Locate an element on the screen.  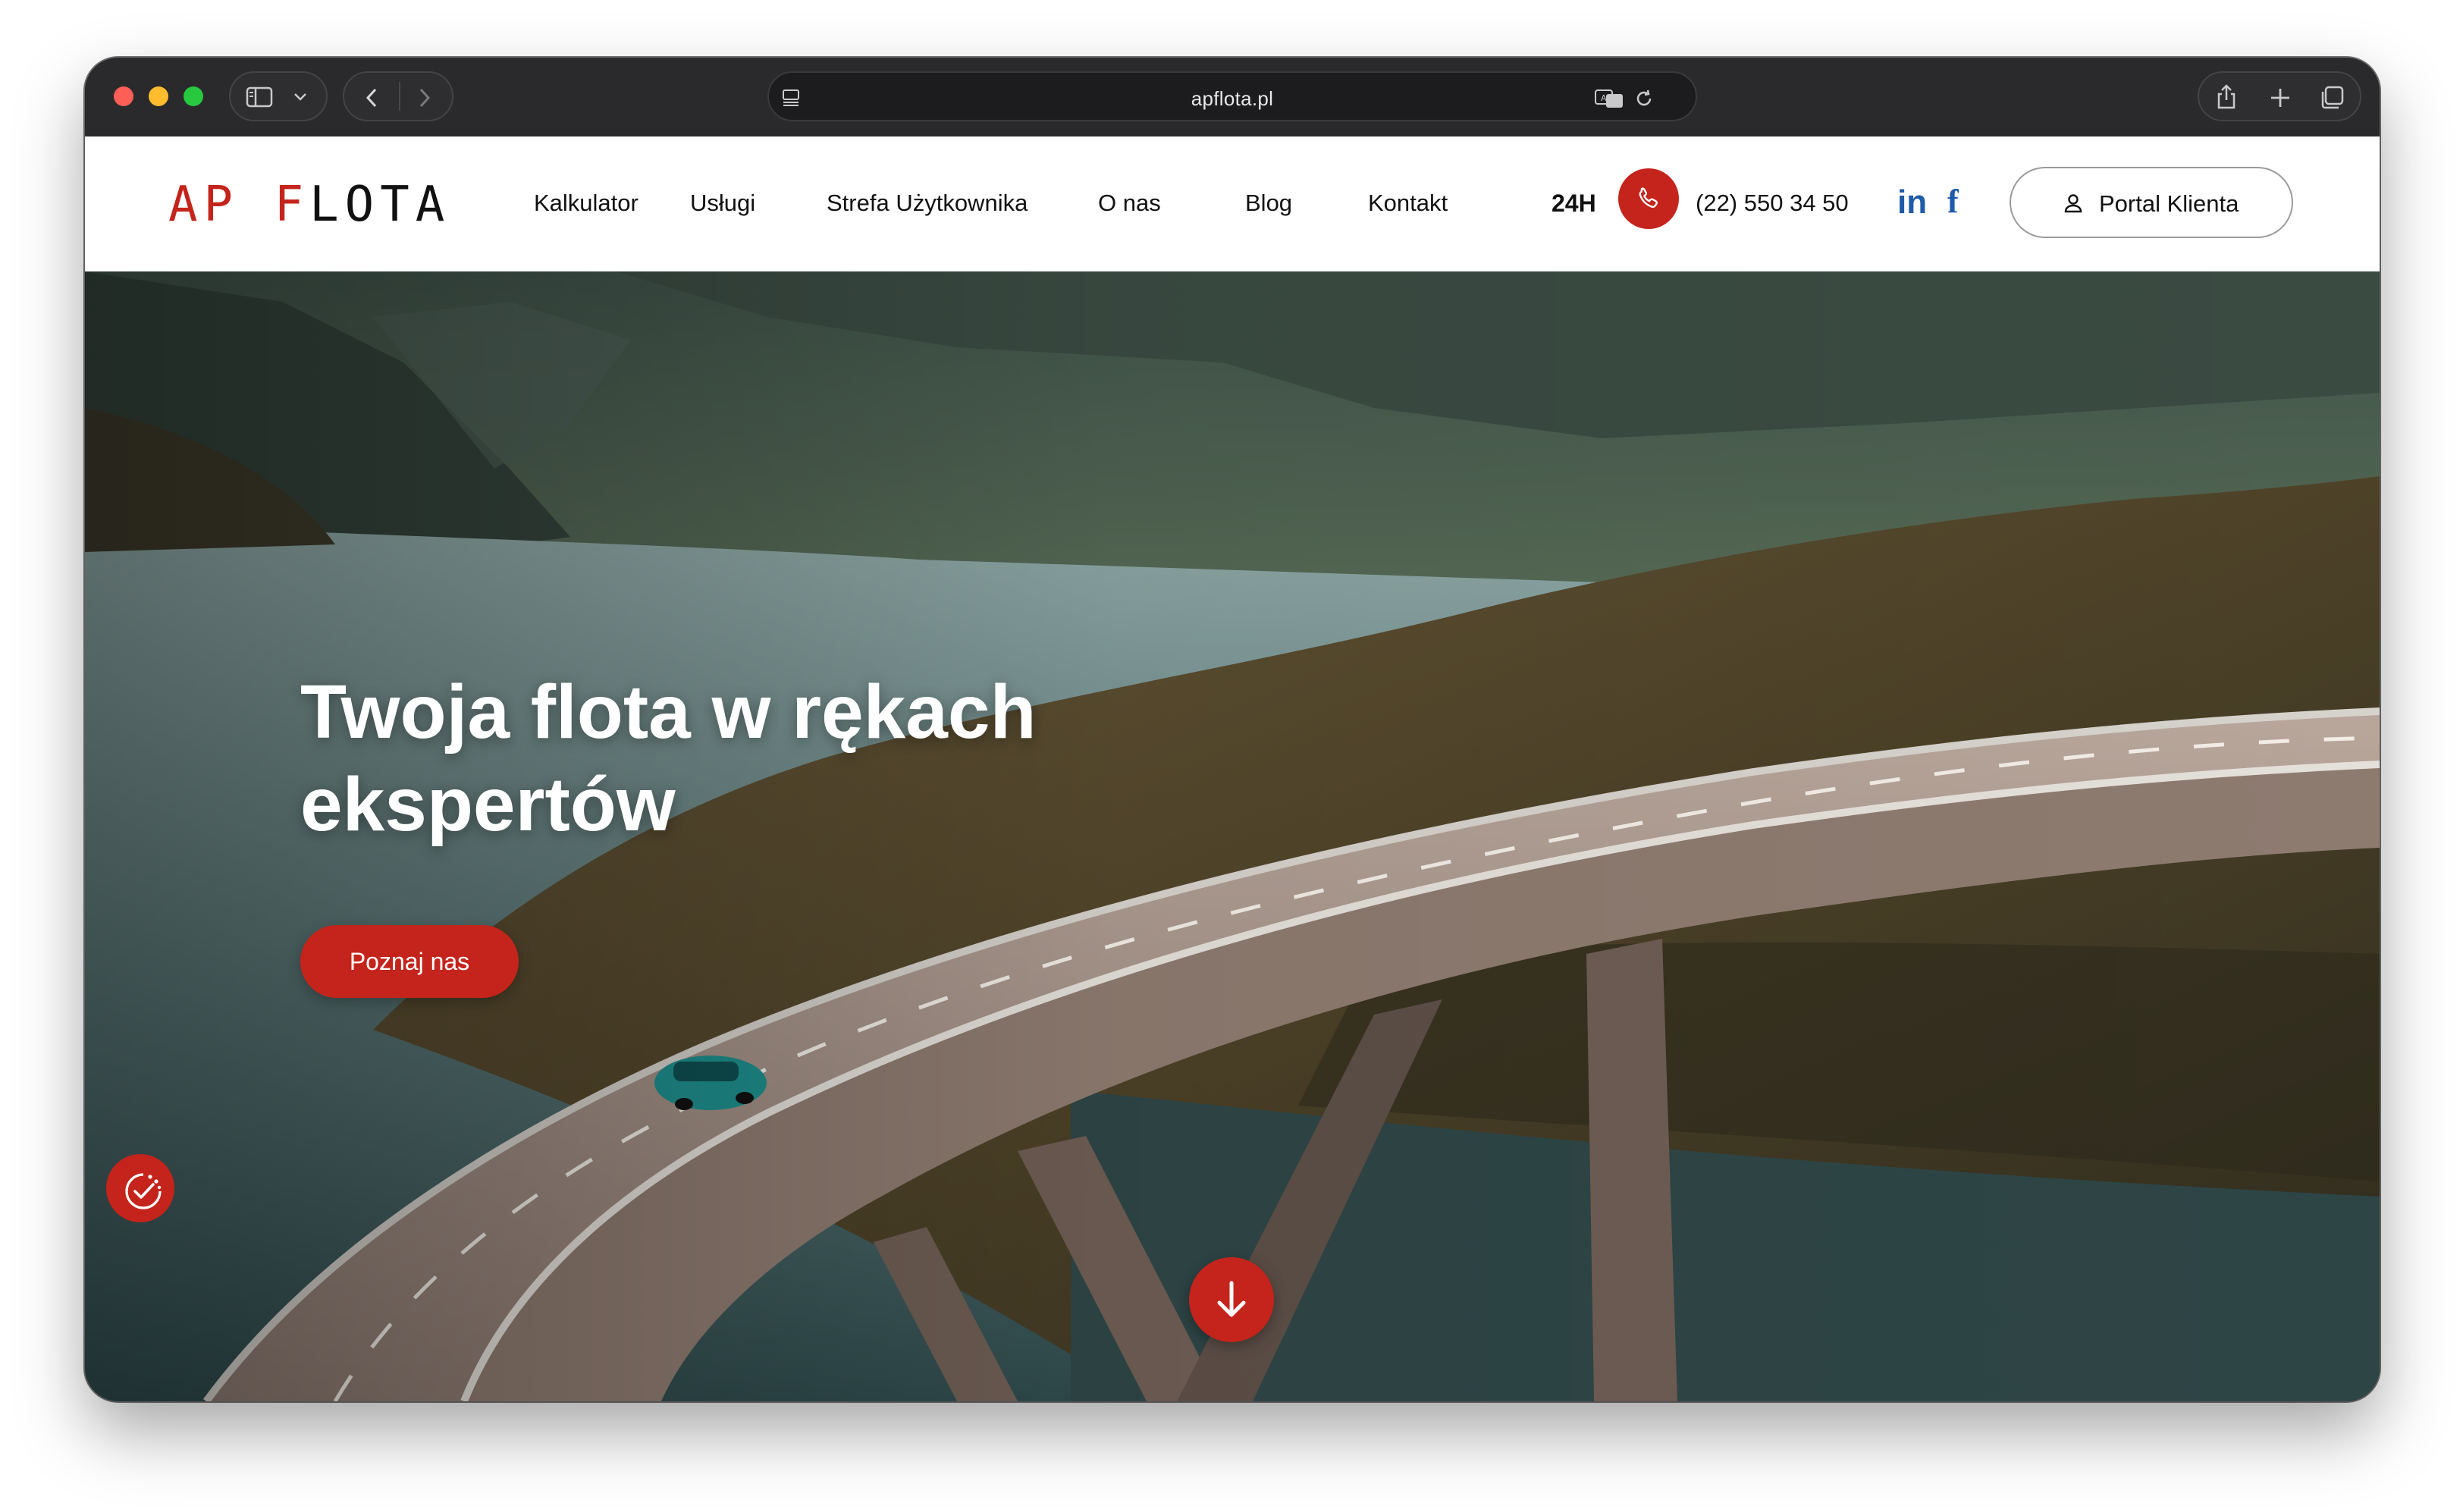
sidebar-toggle-button is located at coordinates (278, 96).